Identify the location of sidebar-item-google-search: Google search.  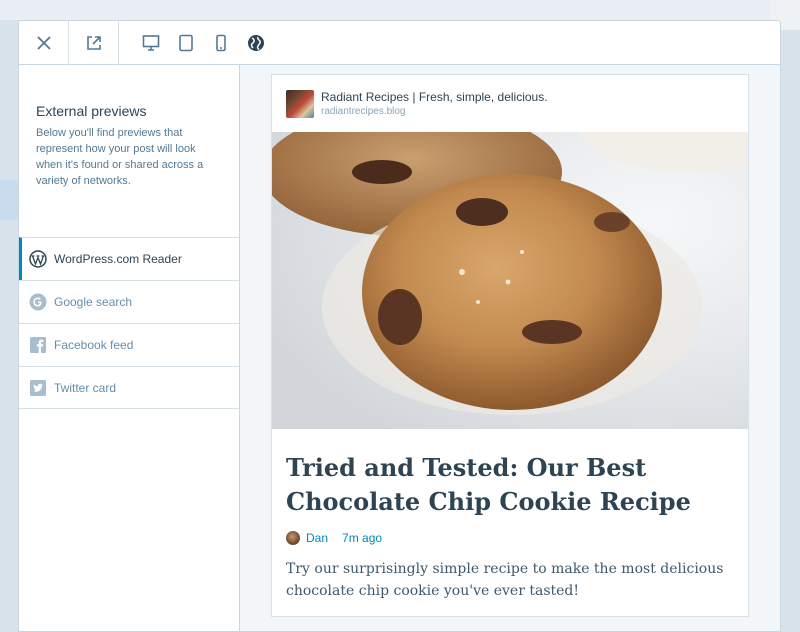
(129, 301).